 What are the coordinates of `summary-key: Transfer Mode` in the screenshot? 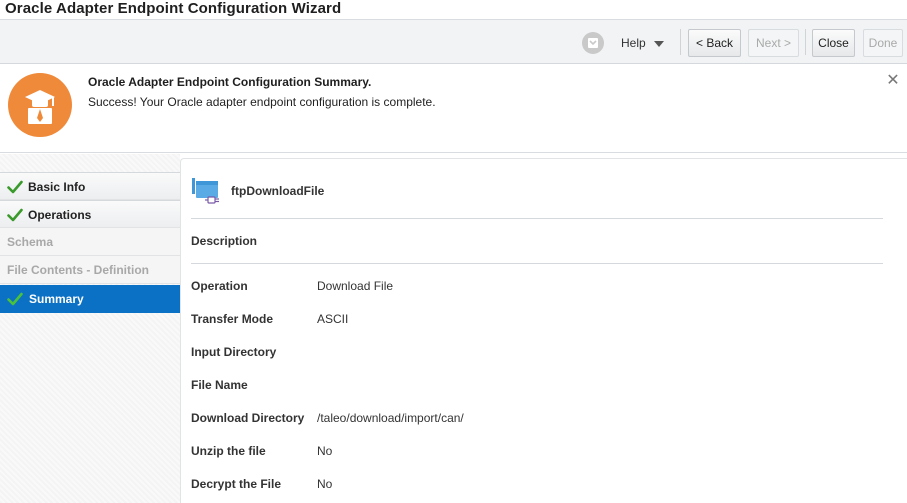 It's located at (232, 319).